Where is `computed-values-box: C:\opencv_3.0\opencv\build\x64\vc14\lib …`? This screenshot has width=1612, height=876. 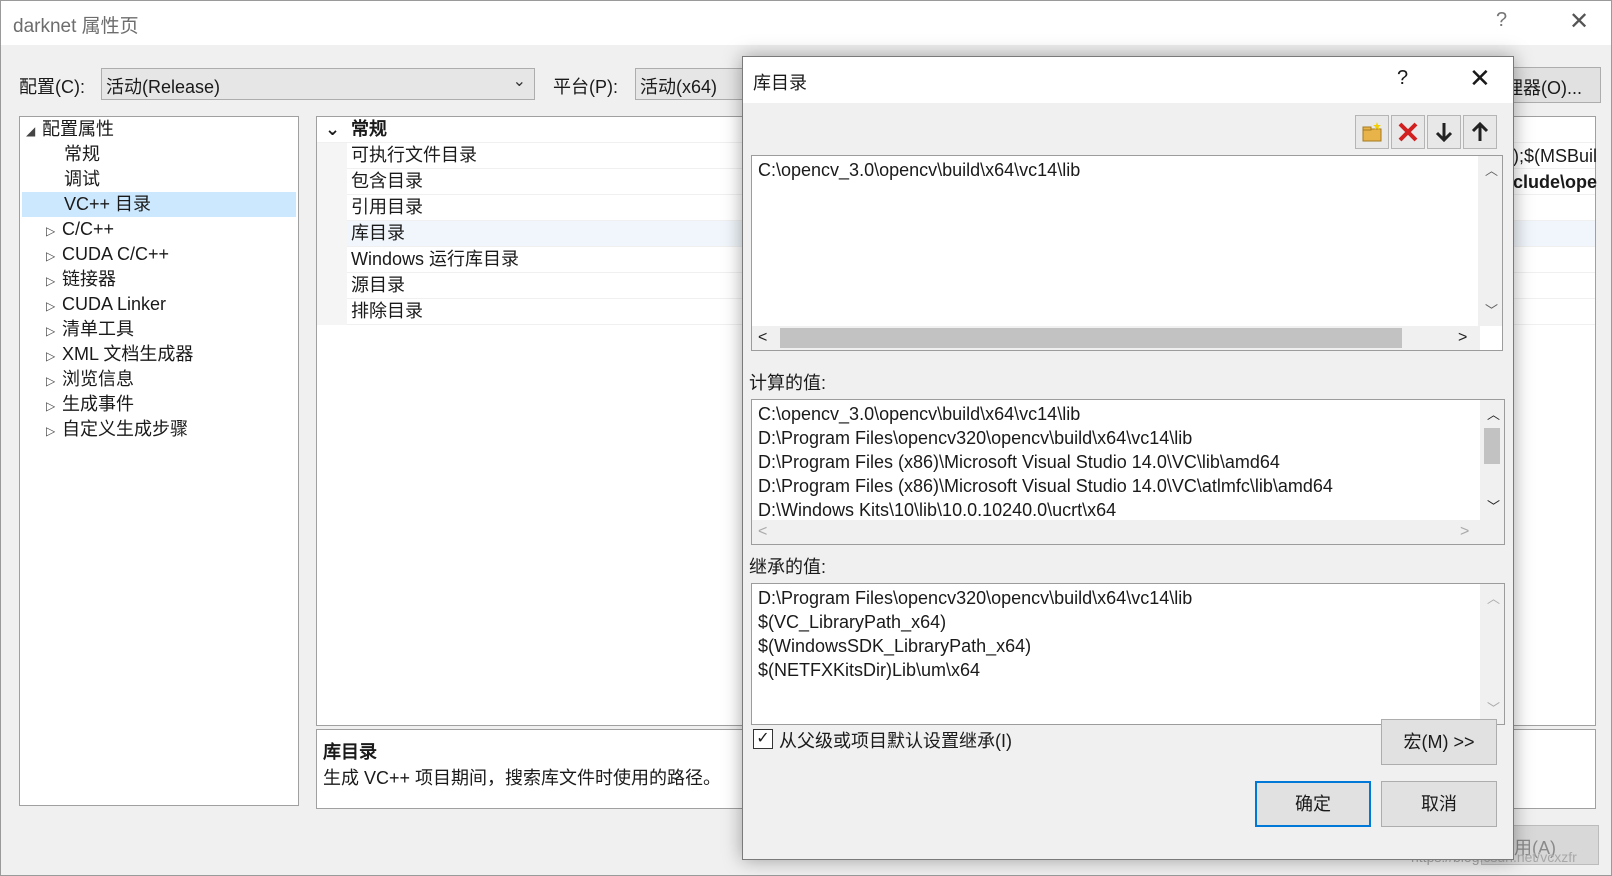 computed-values-box: C:\opencv_3.0\opencv\build\x64\vc14\lib … is located at coordinates (1128, 472).